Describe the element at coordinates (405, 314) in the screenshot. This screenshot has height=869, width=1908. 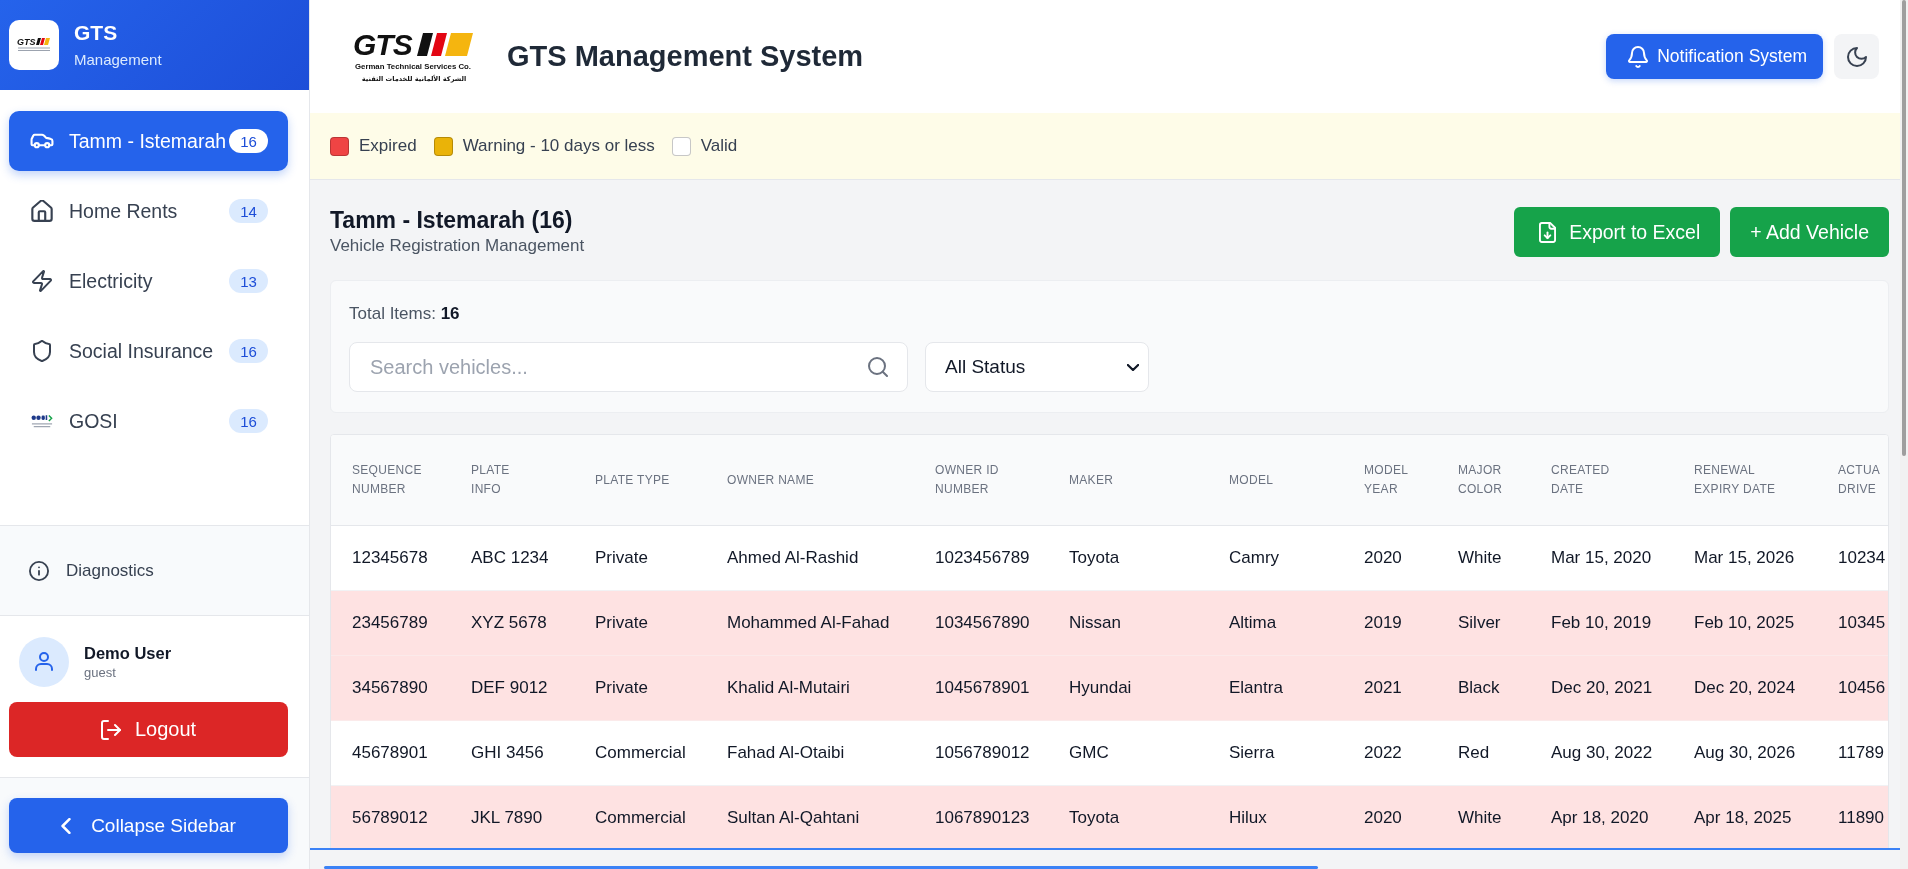
I see `total-items: Total Items: 16` at that location.